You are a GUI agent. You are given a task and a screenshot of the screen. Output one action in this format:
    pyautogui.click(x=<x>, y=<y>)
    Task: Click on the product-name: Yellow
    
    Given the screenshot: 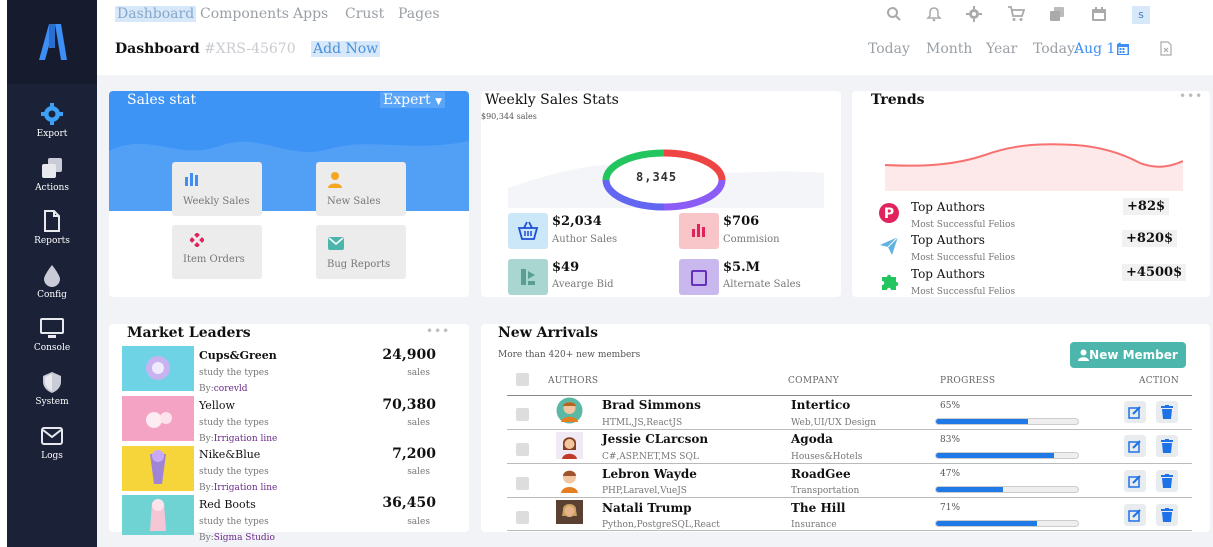 What is the action you would take?
    pyautogui.click(x=217, y=405)
    